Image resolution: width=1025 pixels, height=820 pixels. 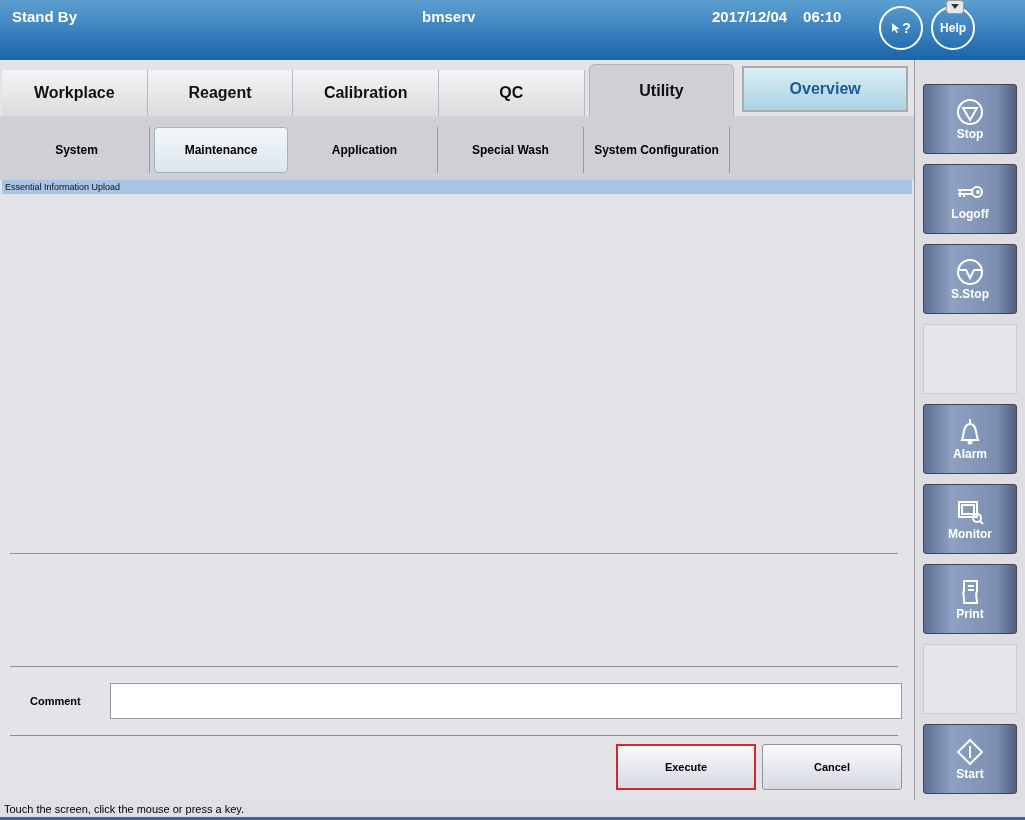 I want to click on main-tab: Reagent, so click(x=220, y=93).